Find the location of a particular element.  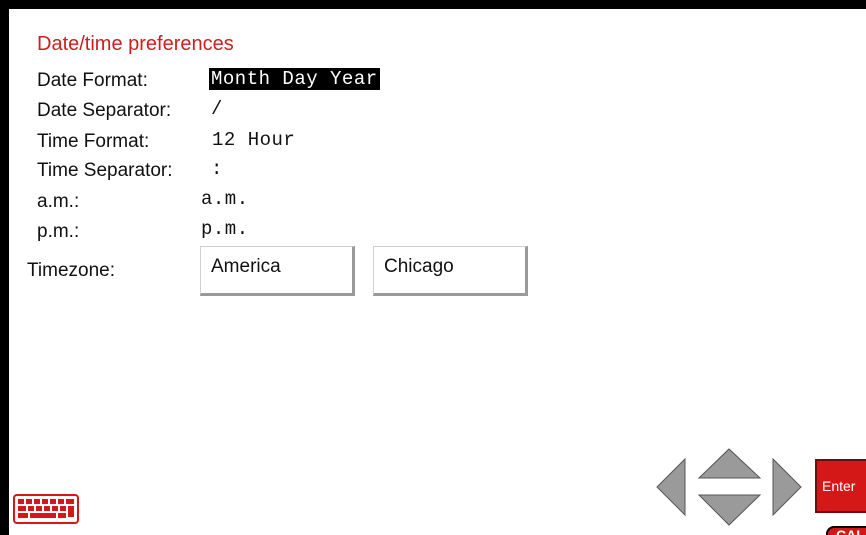

left-arrow-icon is located at coordinates (671, 487).